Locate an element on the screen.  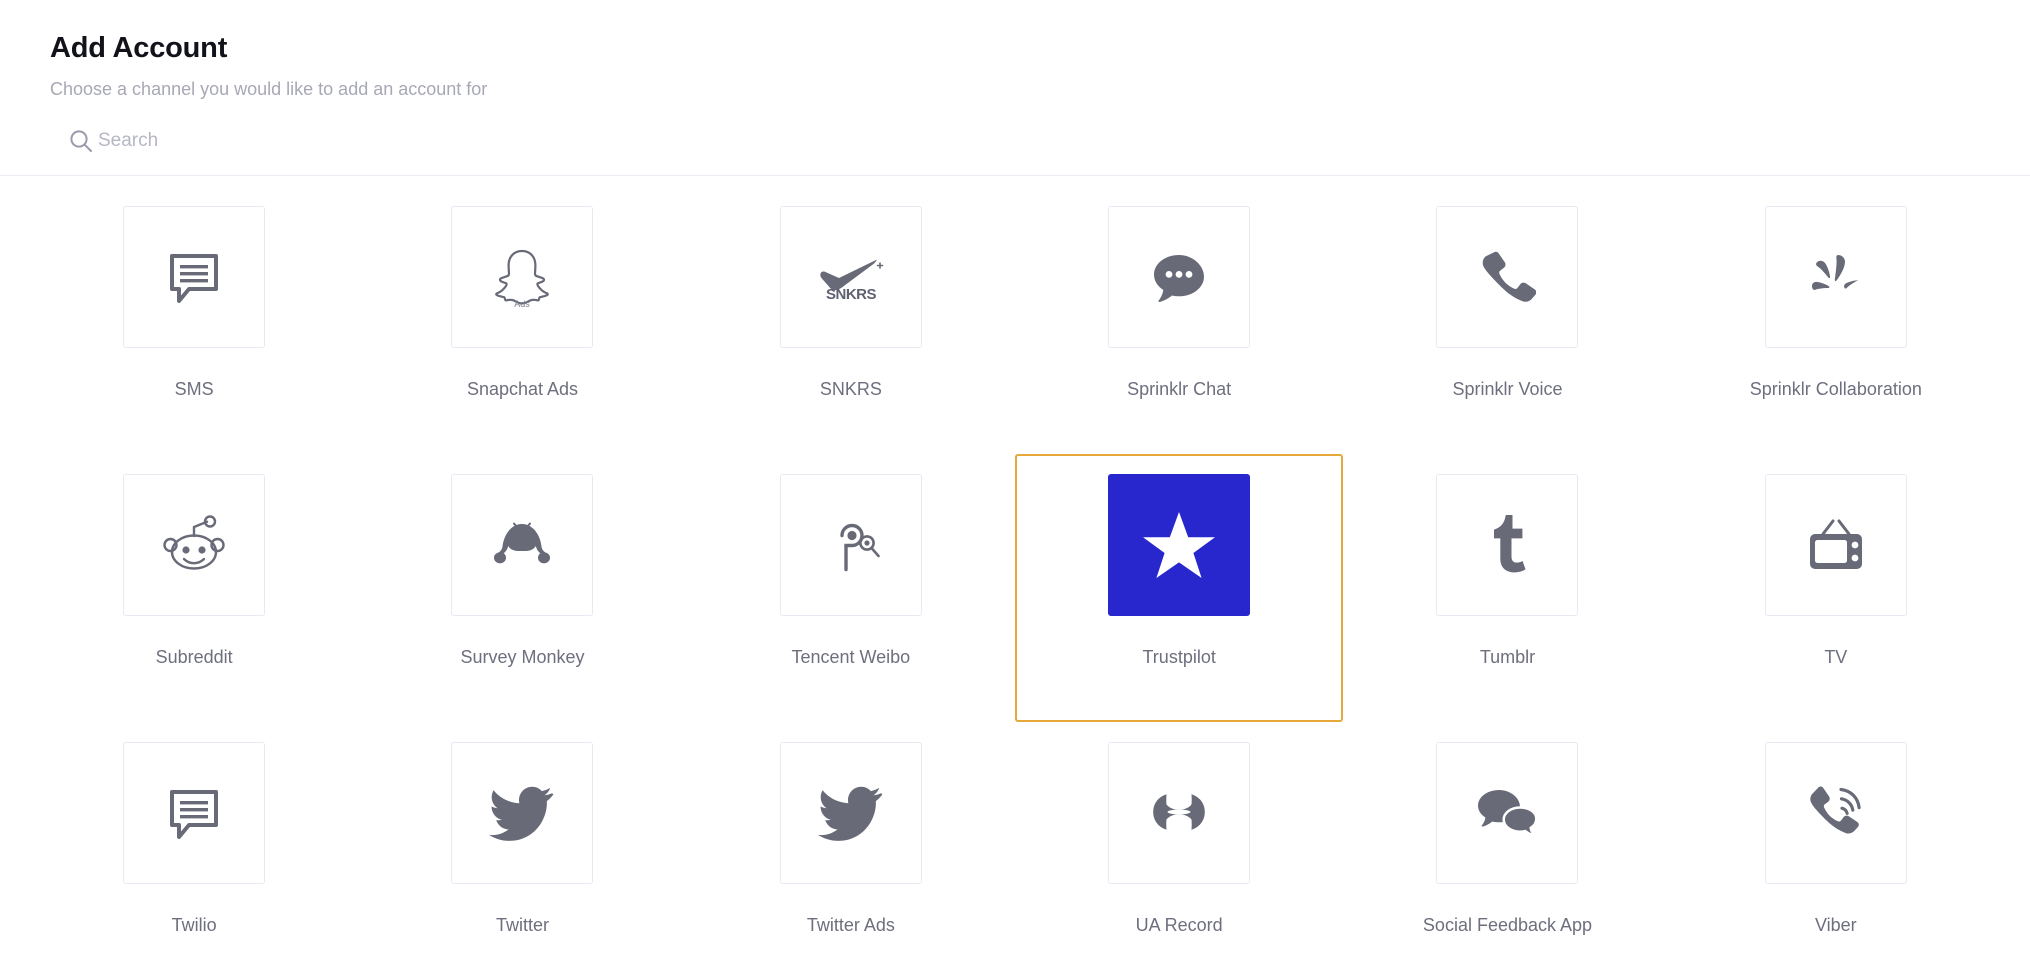
channel-label: Sprinklr Voice is located at coordinates (1507, 388).